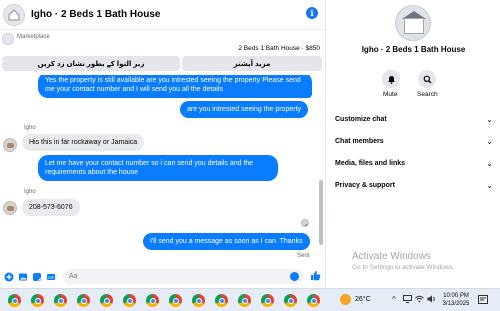  I want to click on scroll-thumb, so click(321, 212).